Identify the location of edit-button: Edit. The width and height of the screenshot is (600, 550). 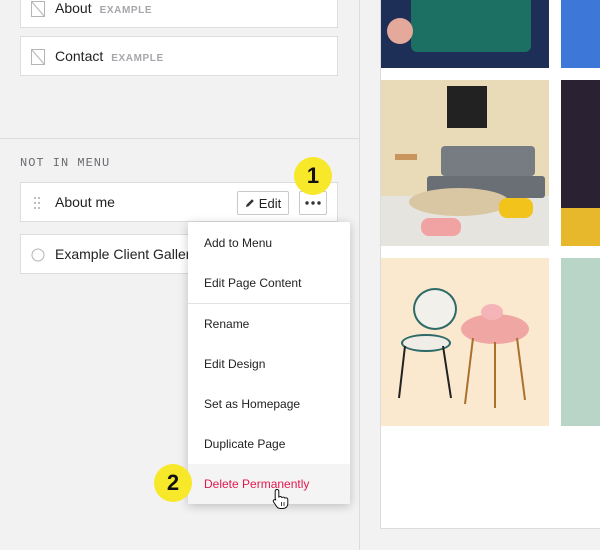
(263, 203).